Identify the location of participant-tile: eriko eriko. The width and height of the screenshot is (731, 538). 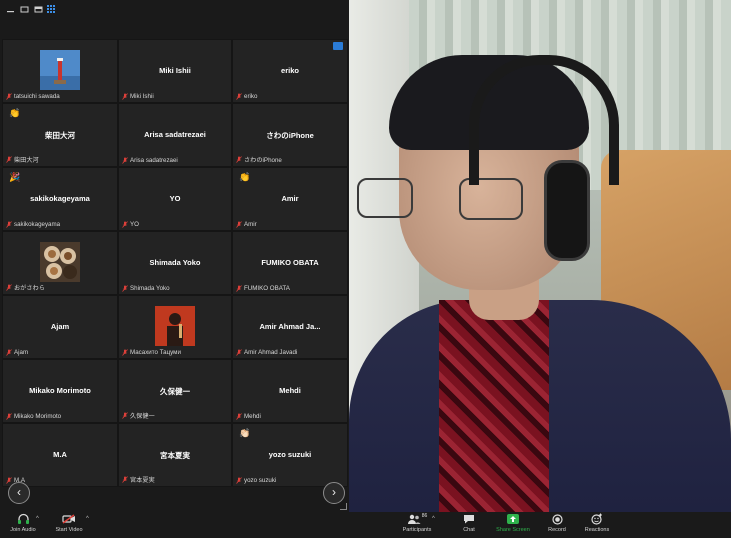
(290, 71).